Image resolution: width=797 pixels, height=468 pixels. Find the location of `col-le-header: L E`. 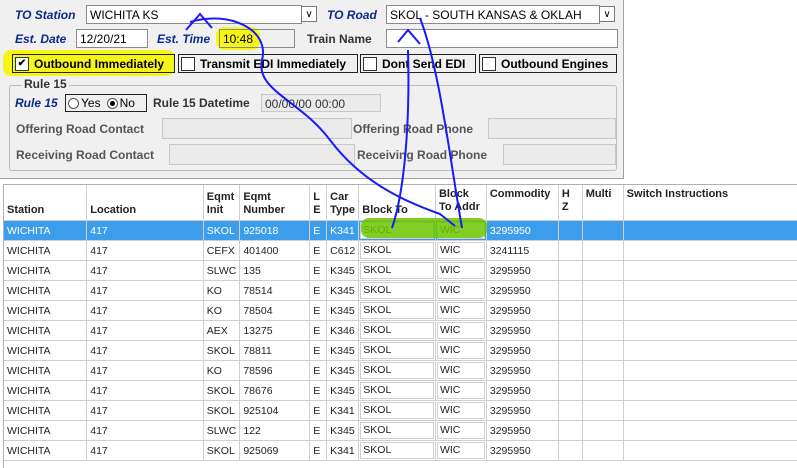

col-le-header: L E is located at coordinates (318, 203).